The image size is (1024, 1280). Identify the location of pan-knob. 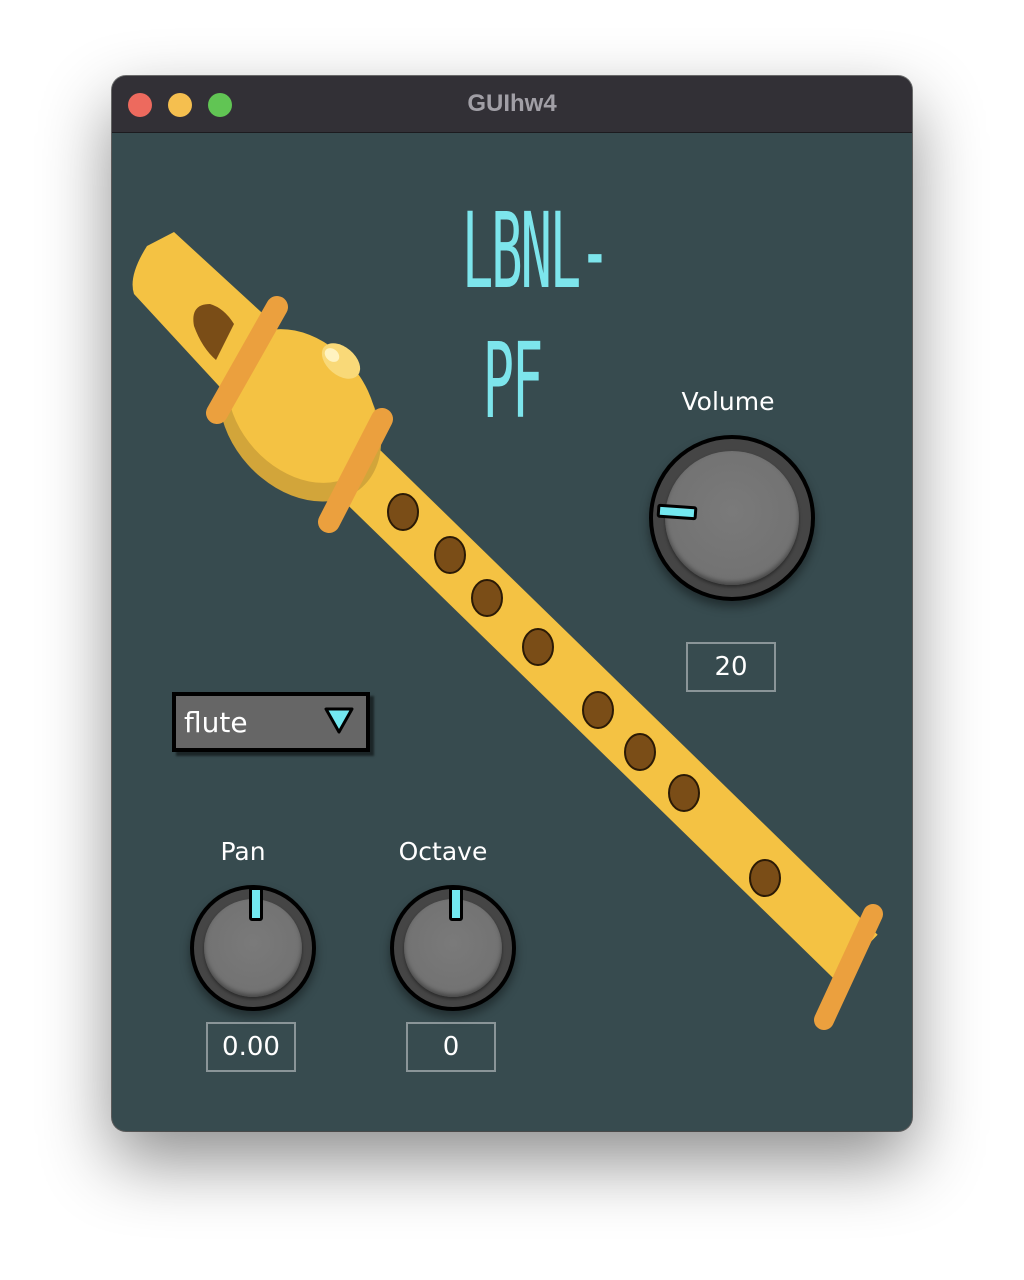
(253, 948).